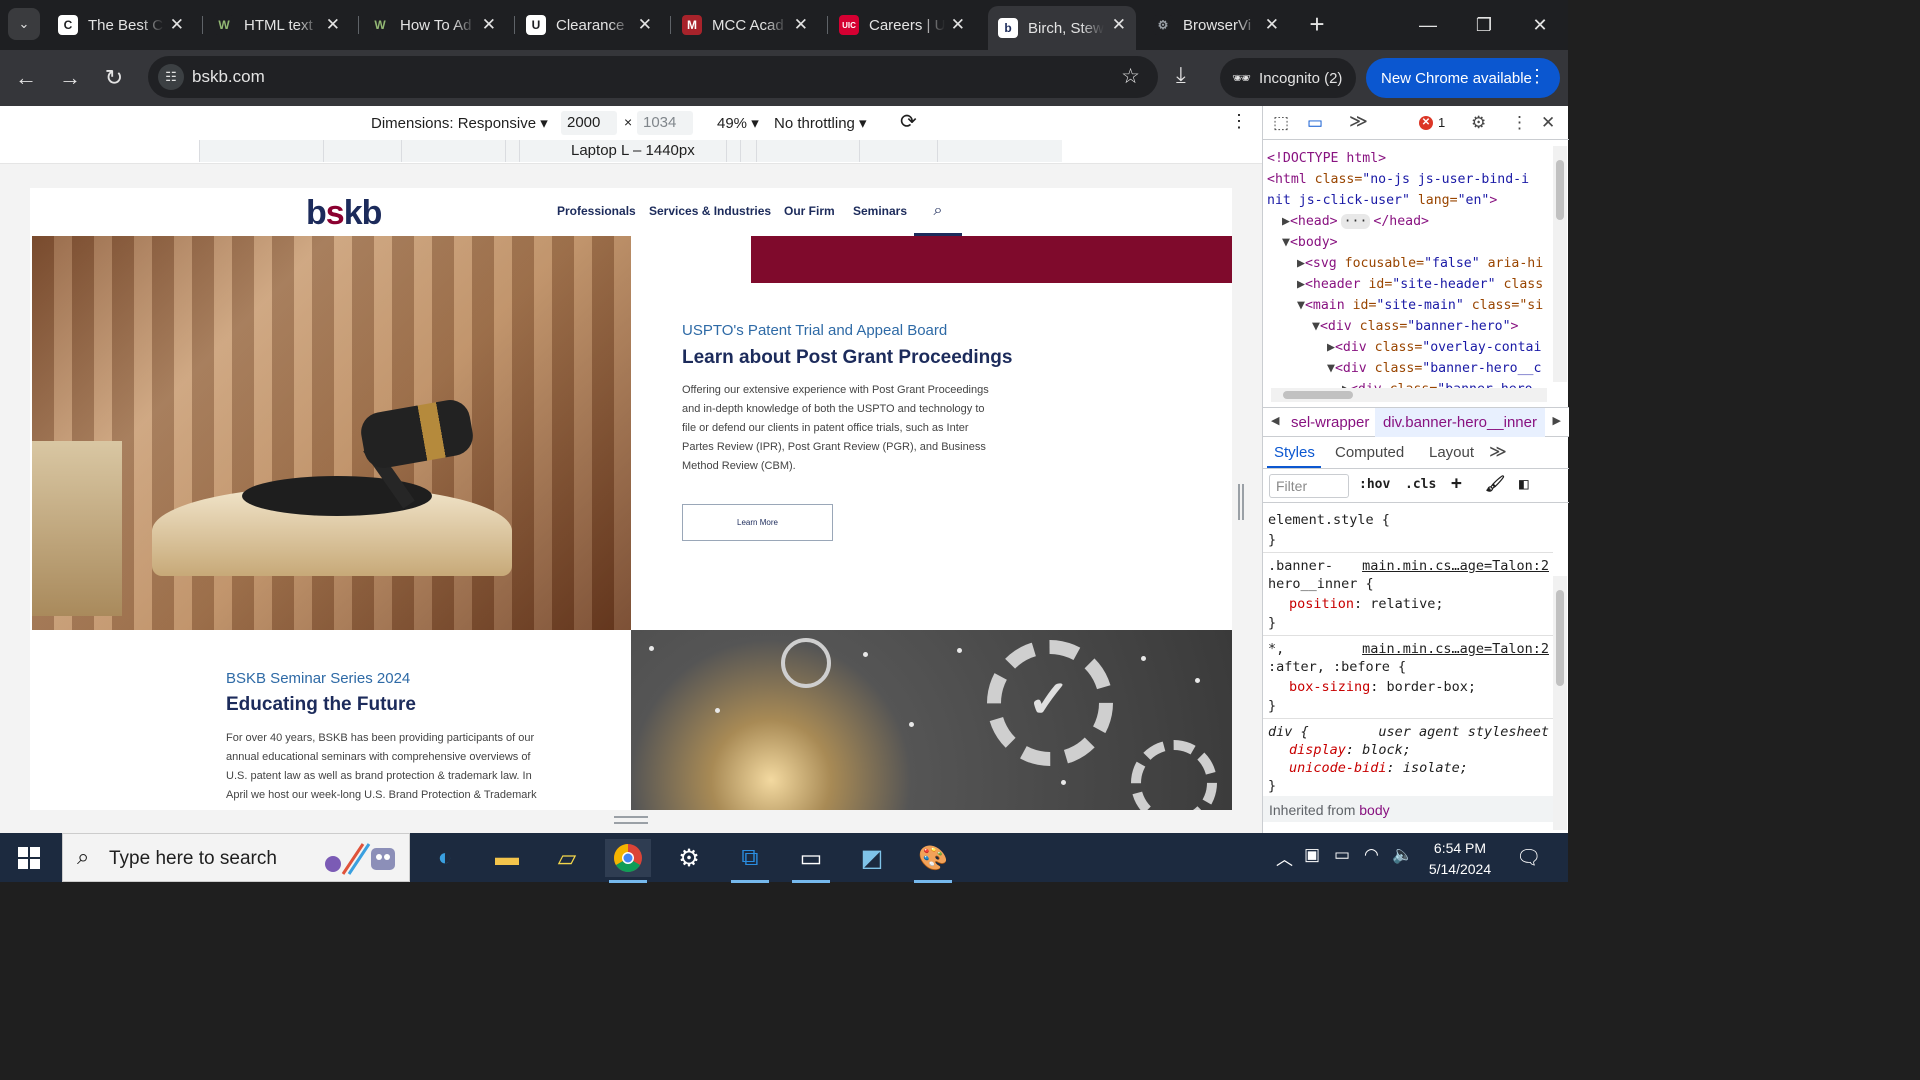 The height and width of the screenshot is (1080, 1920). I want to click on taskbar-search-box: ⌕ Type here to search, so click(236, 857).